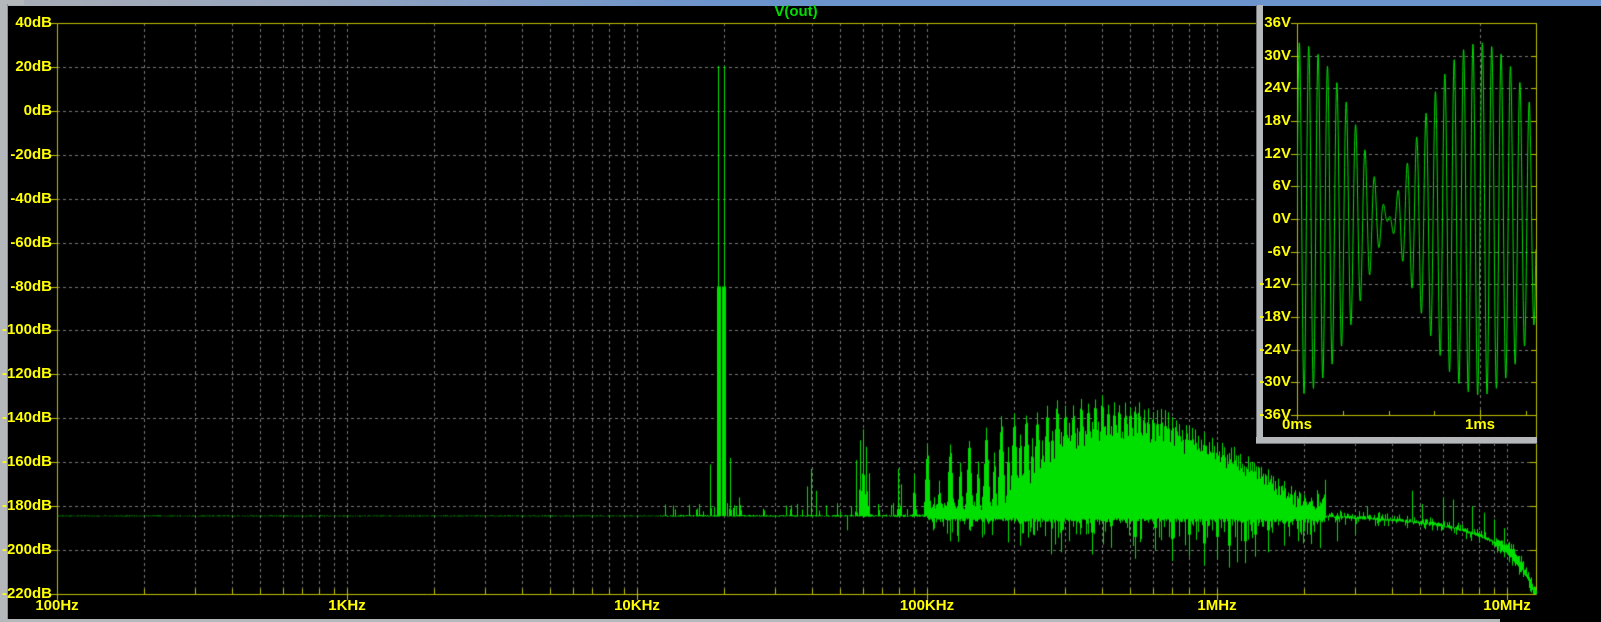  I want to click on main-x-tick-label: 1MHz, so click(1217, 605).